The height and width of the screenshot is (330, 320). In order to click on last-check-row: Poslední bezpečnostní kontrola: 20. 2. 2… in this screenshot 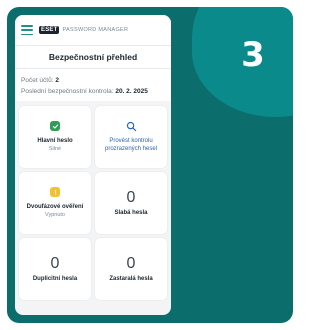, I will do `click(93, 91)`.